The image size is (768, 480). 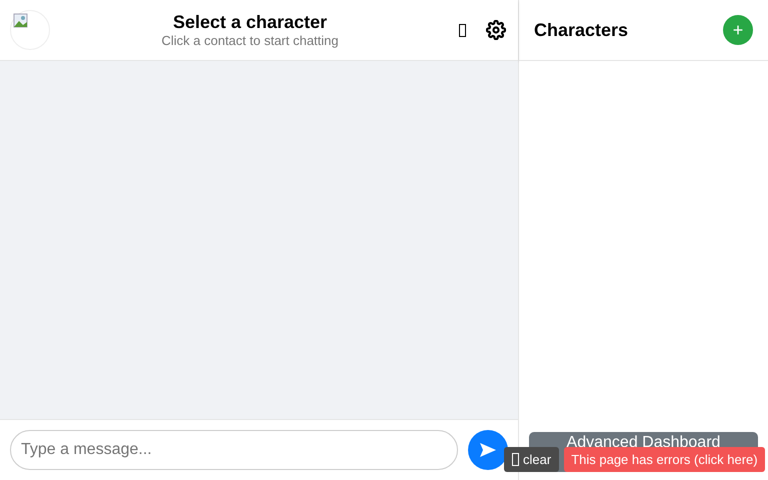 I want to click on chat-subtitle: Click a contact to start chatting, so click(x=250, y=41).